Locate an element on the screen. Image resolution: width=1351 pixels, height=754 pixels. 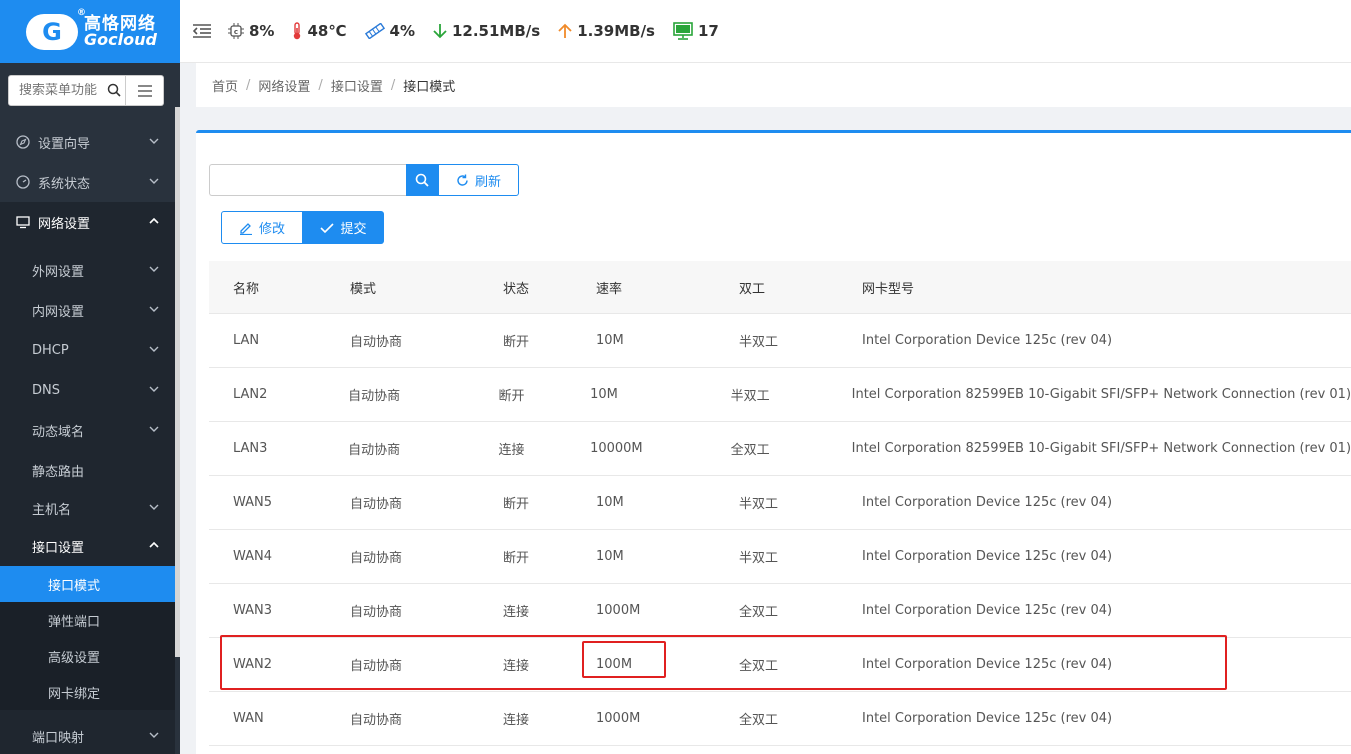
connected-clients: 17 is located at coordinates (696, 31).